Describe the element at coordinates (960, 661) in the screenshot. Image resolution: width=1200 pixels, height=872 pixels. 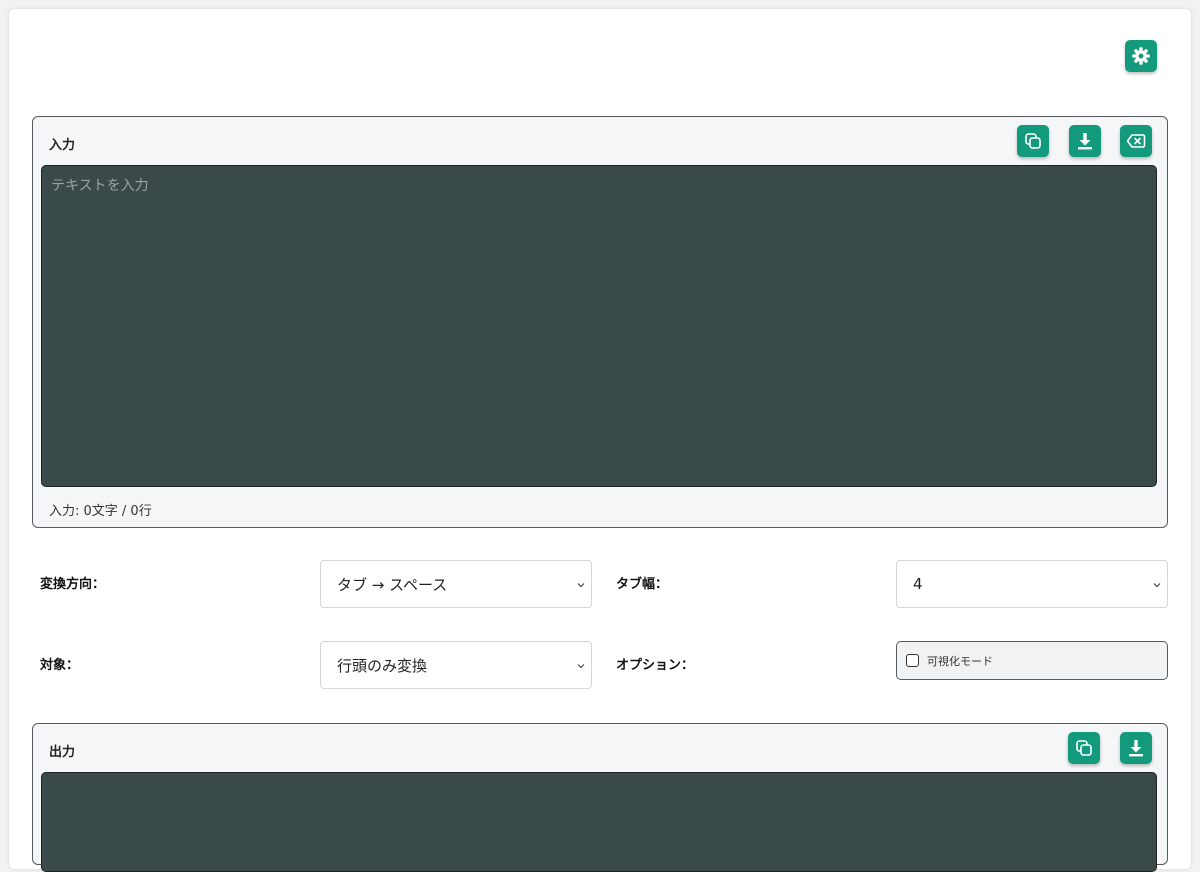
I see `visualize-label: 可視化モード` at that location.